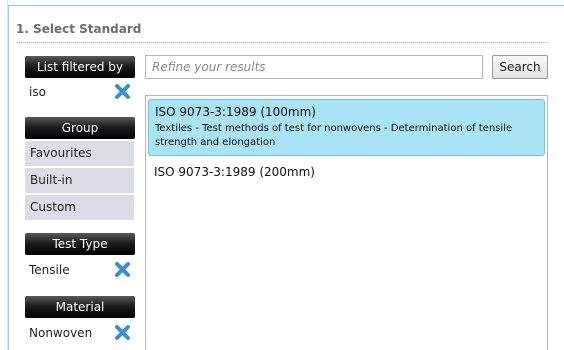 This screenshot has height=350, width=564. What do you see at coordinates (80, 244) in the screenshot?
I see `test-type-header: Test Type` at bounding box center [80, 244].